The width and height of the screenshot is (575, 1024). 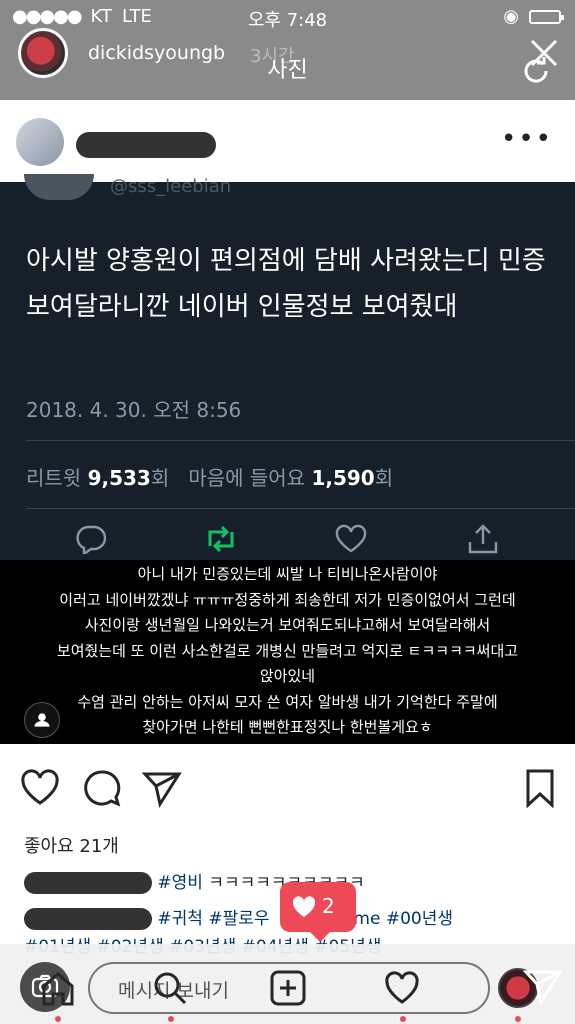 I want to click on home-icon, so click(x=58, y=988).